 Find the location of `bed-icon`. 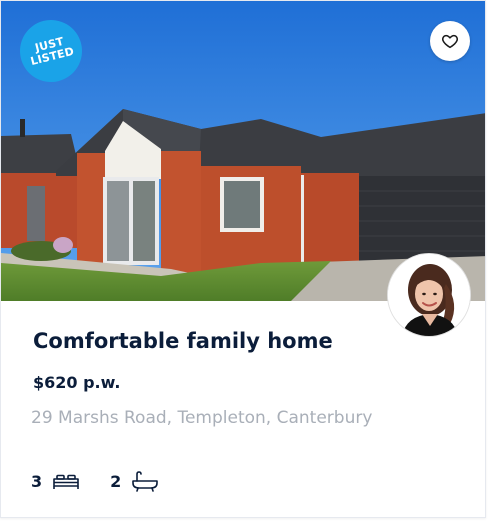

bed-icon is located at coordinates (66, 481).